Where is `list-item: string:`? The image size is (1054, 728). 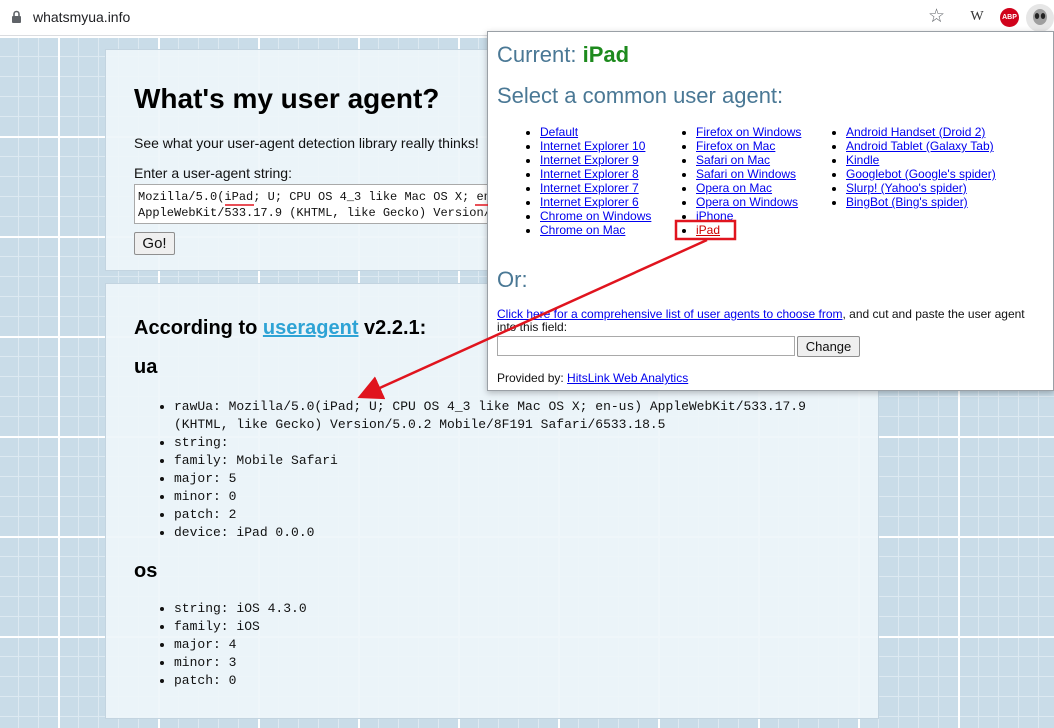
list-item: string: is located at coordinates (505, 443).